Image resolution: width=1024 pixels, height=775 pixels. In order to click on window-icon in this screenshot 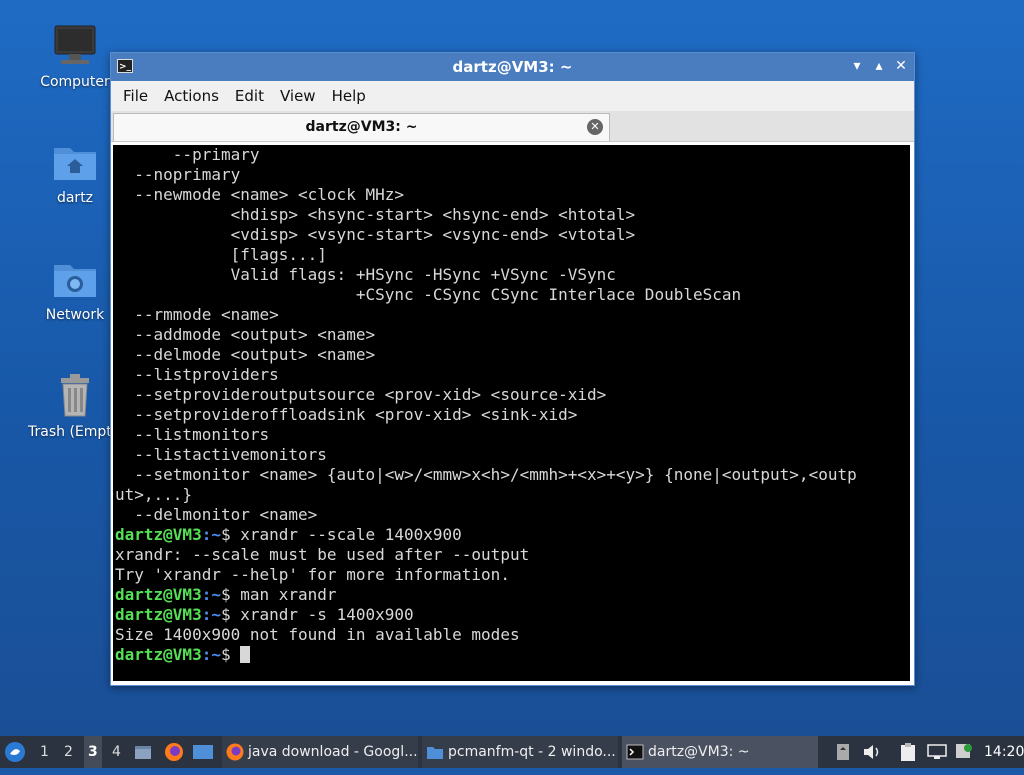, I will do `click(203, 752)`.